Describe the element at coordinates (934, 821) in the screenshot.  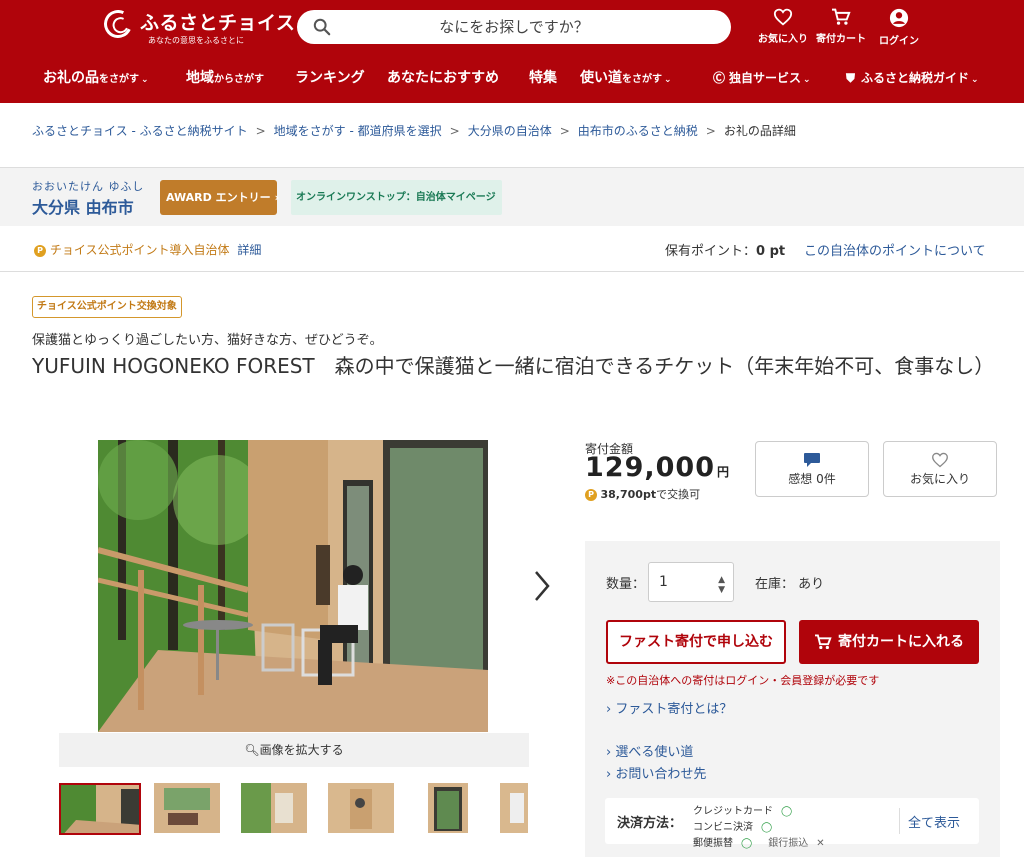
I see `show-all-payments-link: 全て表示` at that location.